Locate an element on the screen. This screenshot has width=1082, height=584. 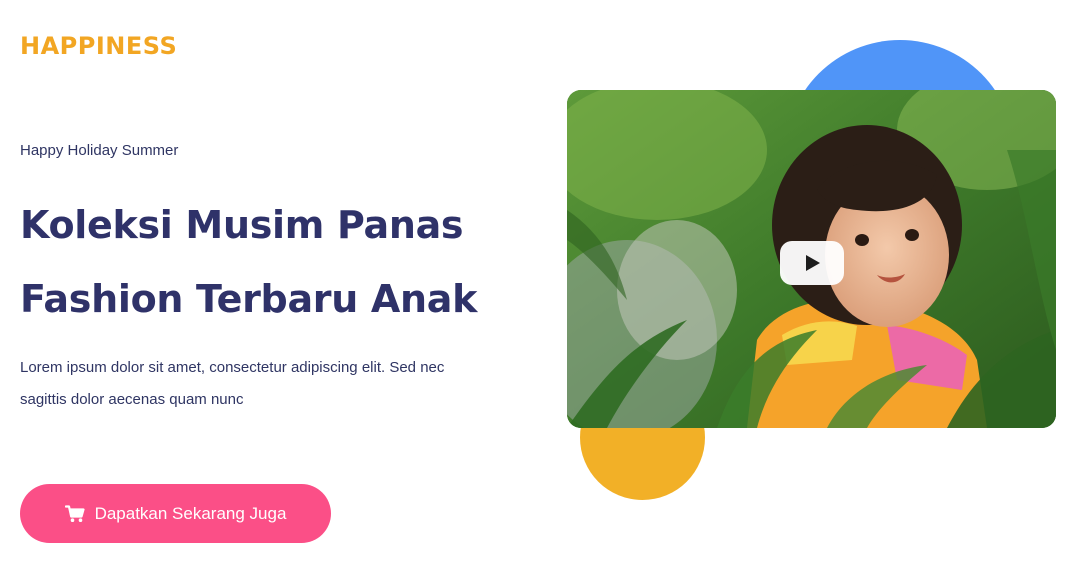
play-icon is located at coordinates (813, 263).